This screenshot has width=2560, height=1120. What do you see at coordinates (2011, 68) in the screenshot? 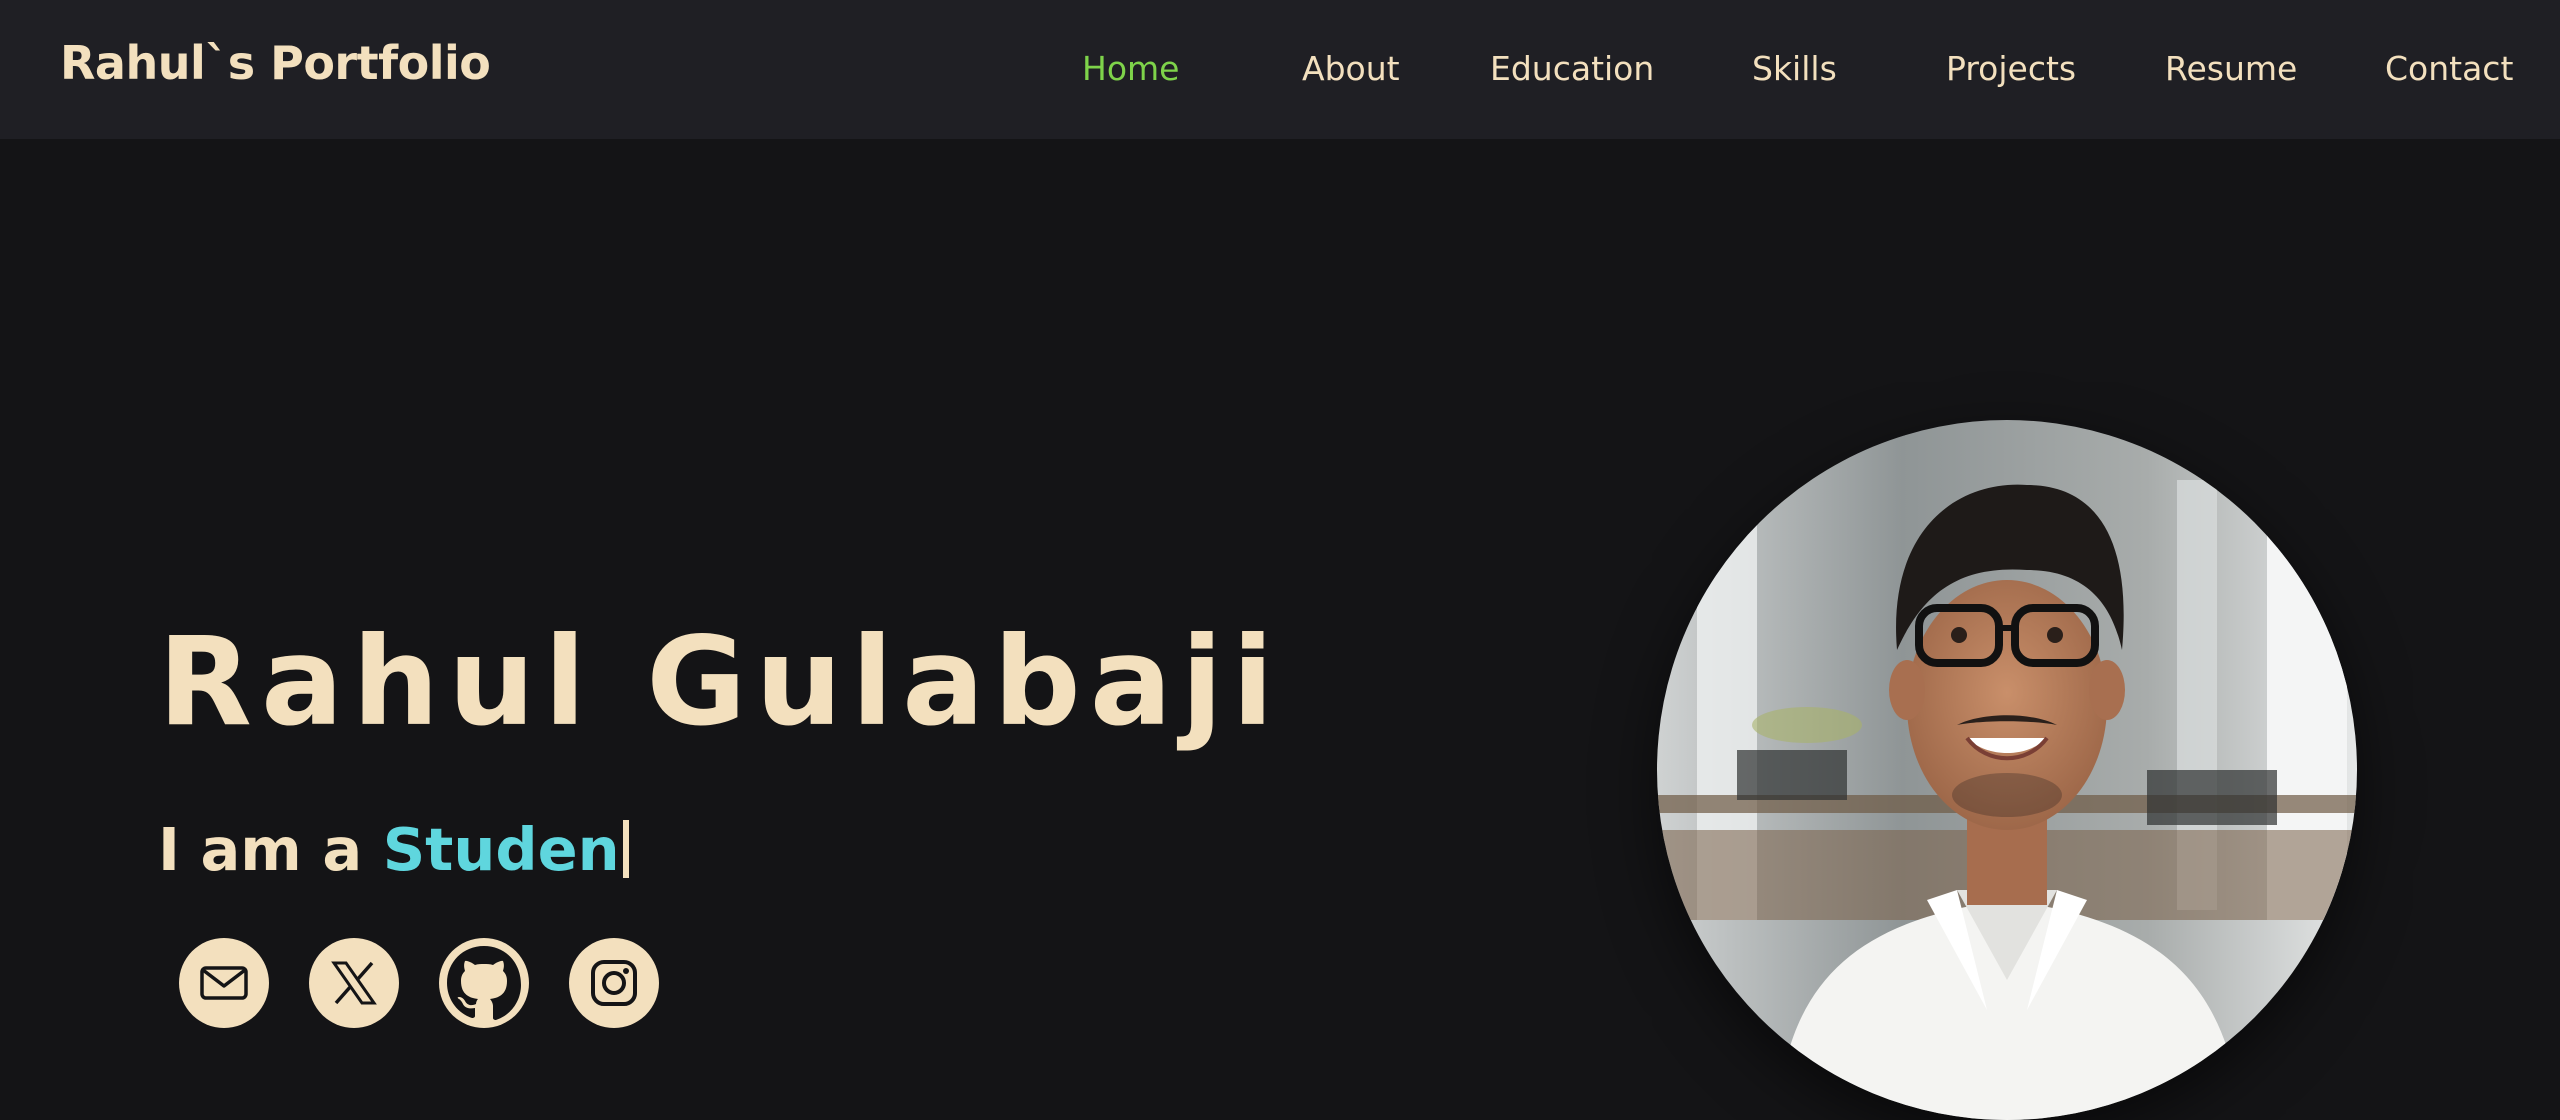
I see `nav-projects: Projects` at bounding box center [2011, 68].